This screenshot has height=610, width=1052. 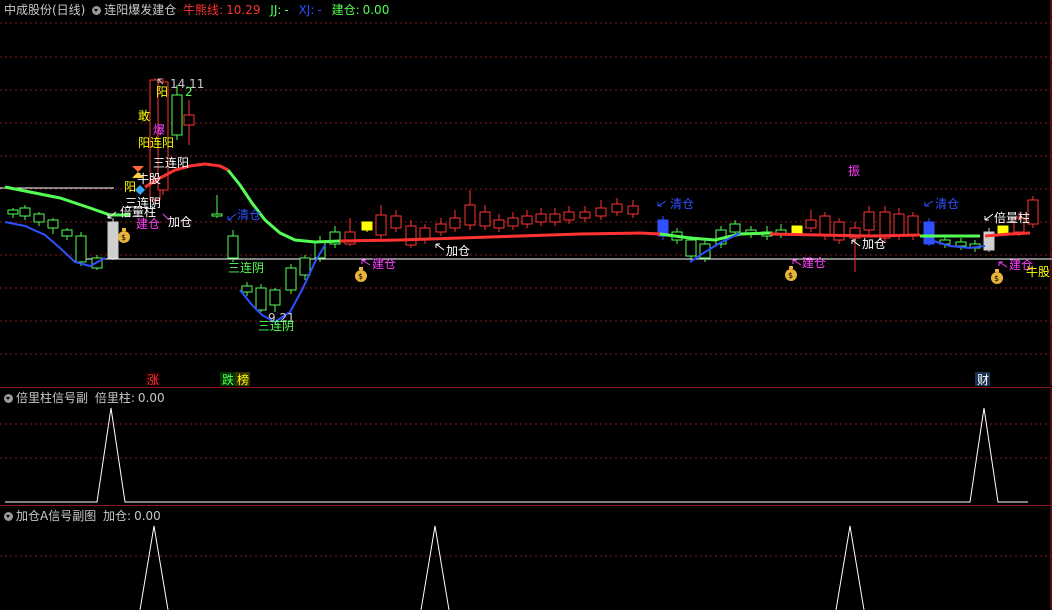 What do you see at coordinates (854, 171) in the screenshot?
I see `label-zhen: 振` at bounding box center [854, 171].